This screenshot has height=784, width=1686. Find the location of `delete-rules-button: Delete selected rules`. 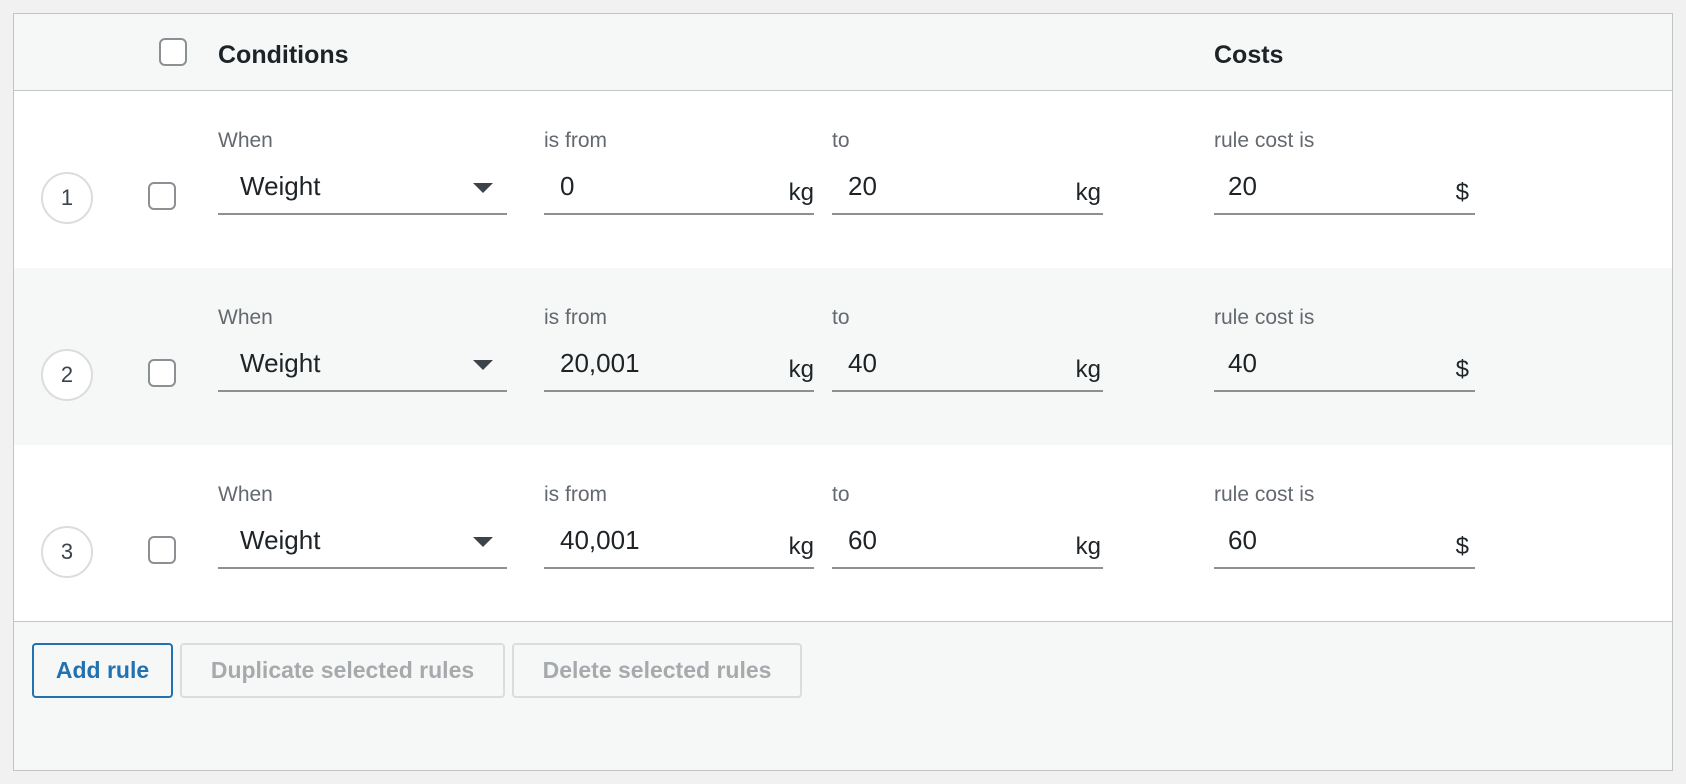

delete-rules-button: Delete selected rules is located at coordinates (657, 670).